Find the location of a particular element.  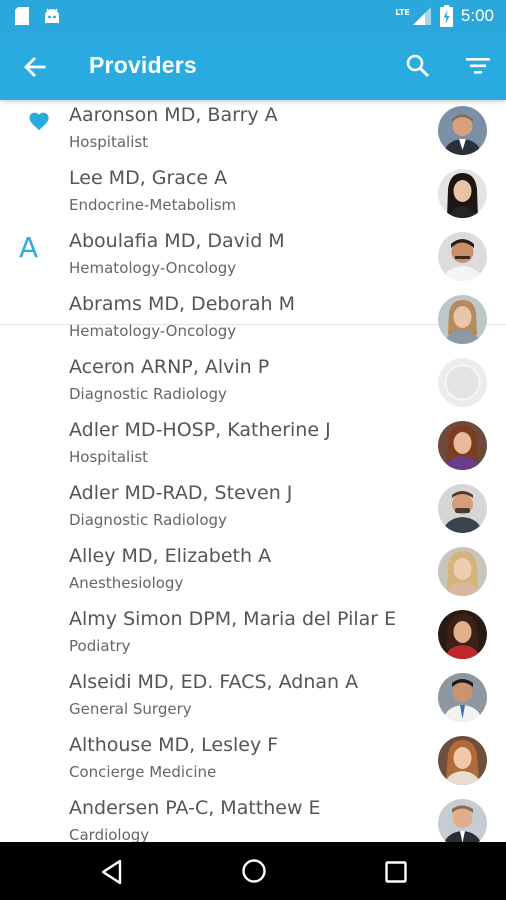

nav-home-button is located at coordinates (254, 871).